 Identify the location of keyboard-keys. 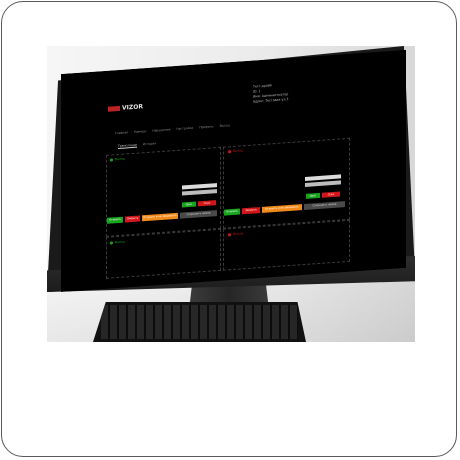
(199, 322).